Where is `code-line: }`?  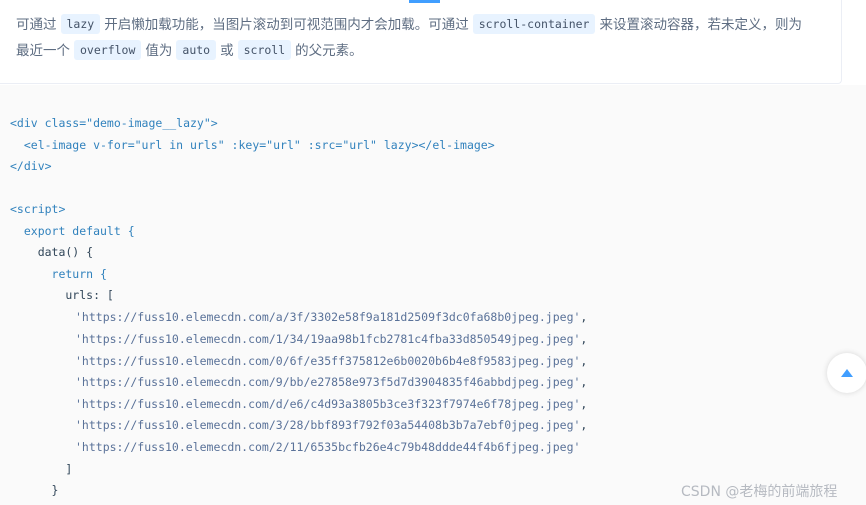 code-line: } is located at coordinates (34, 490).